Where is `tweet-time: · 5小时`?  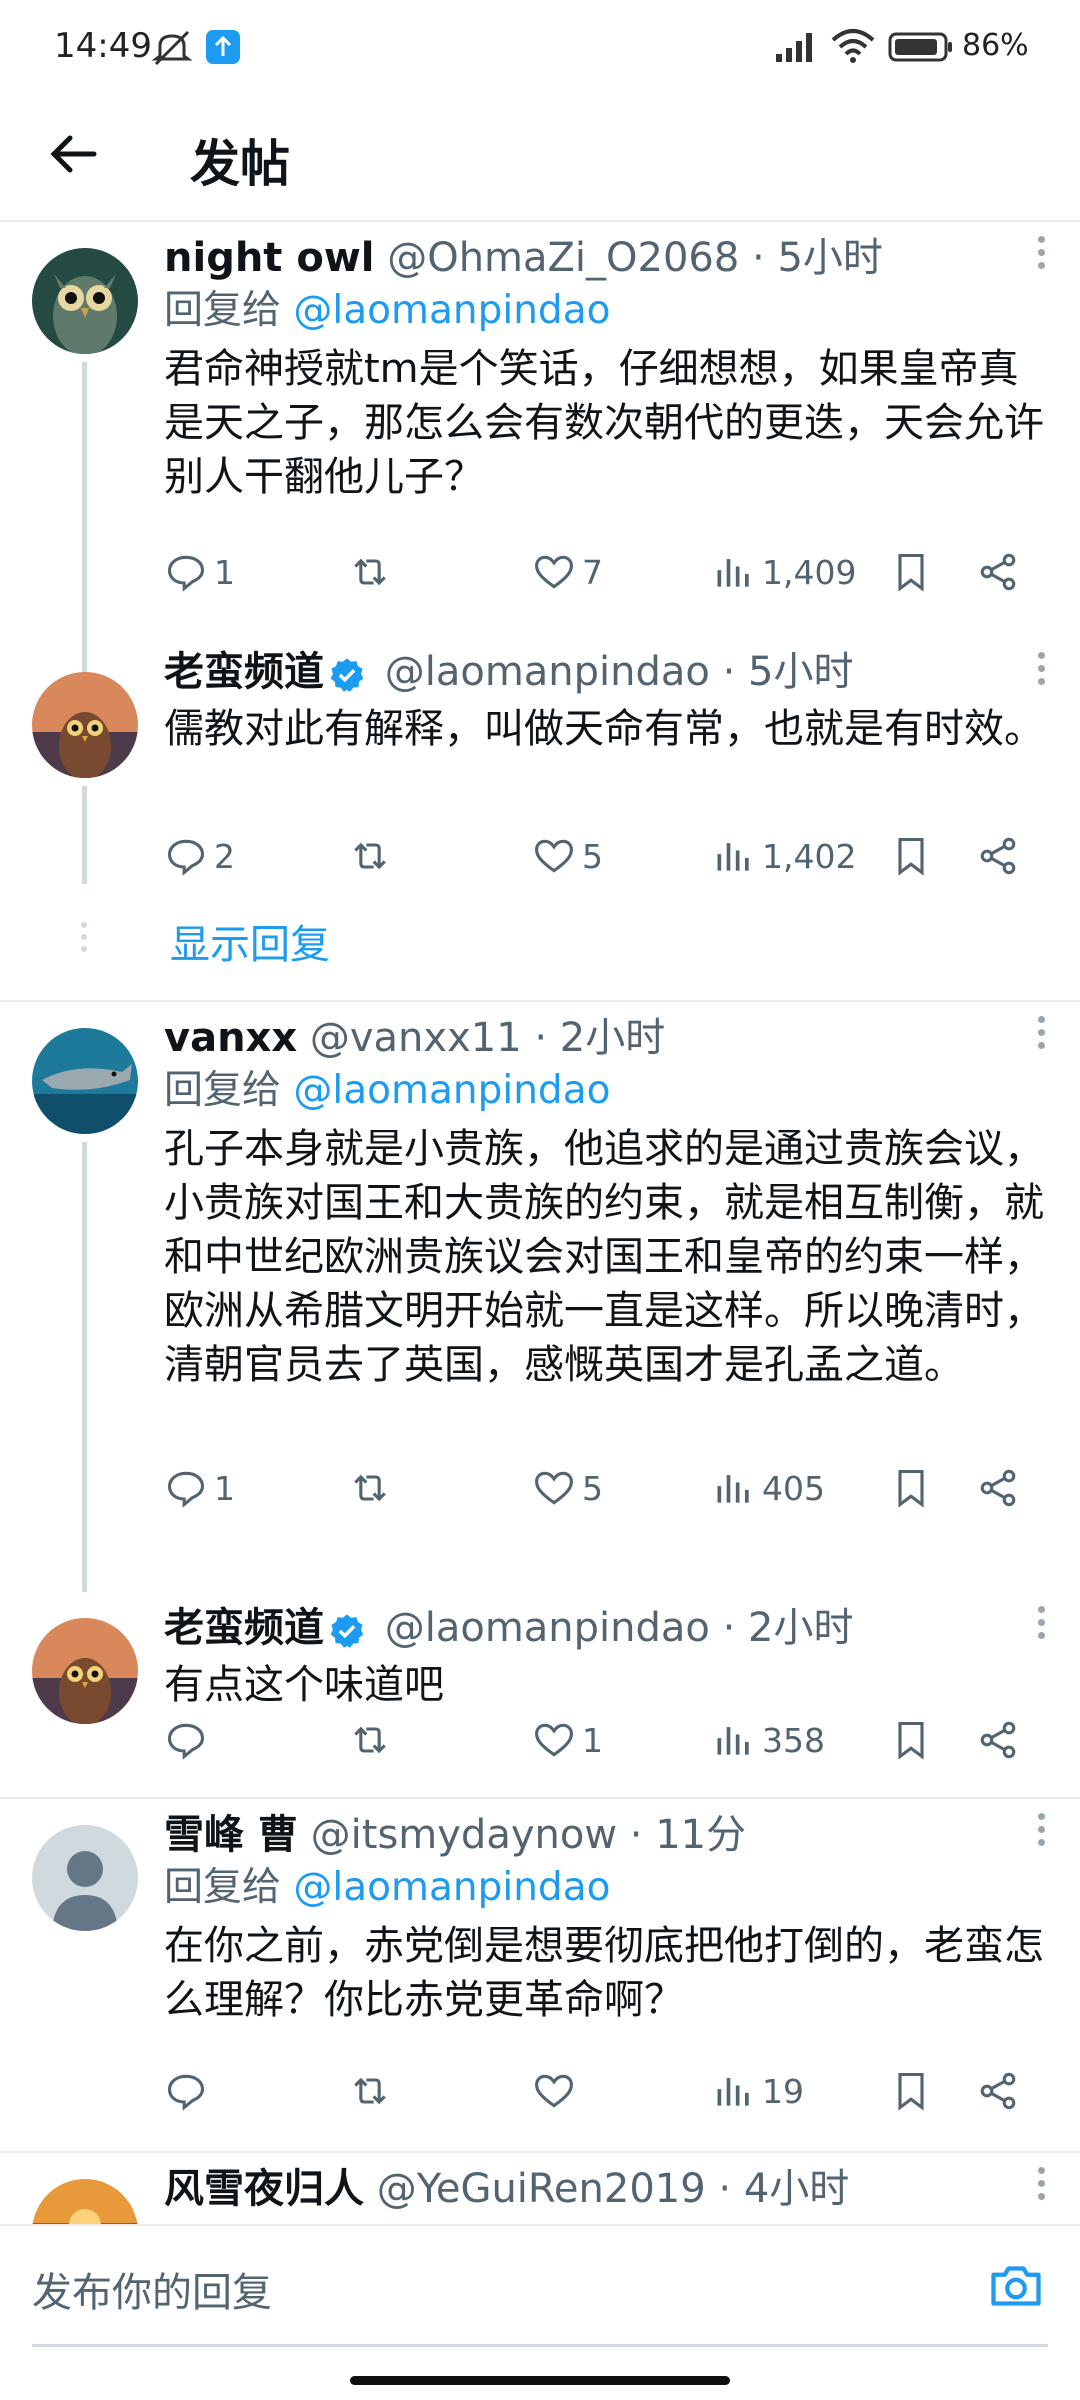 tweet-time: · 5小时 is located at coordinates (817, 258).